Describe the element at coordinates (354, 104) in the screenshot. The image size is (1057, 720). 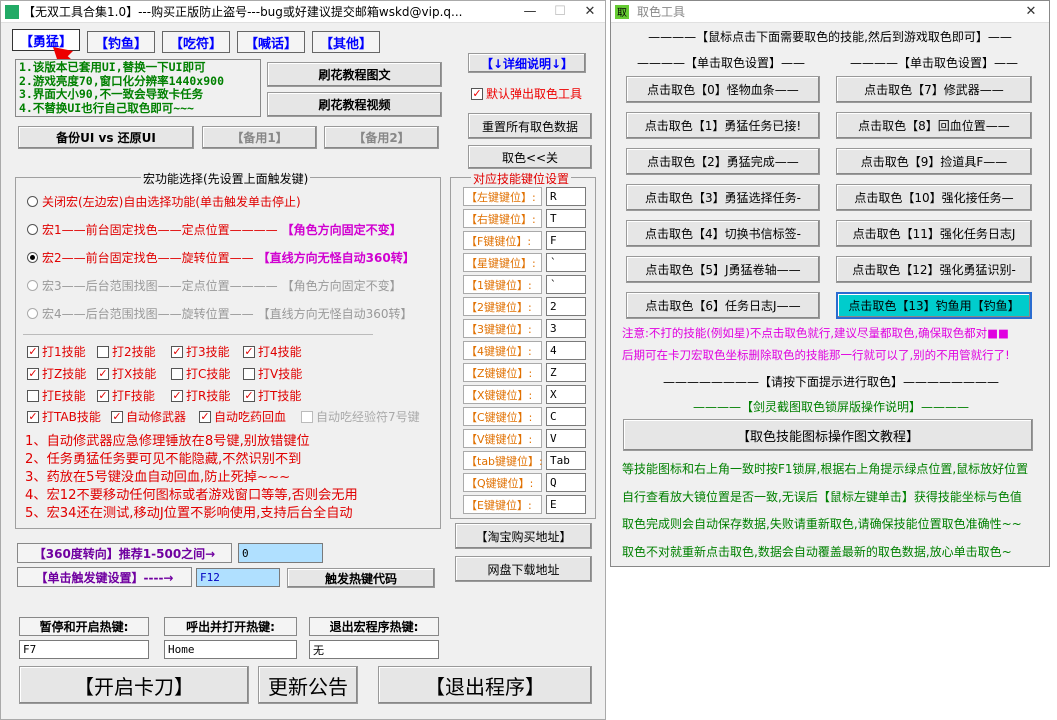
I see `guide-video-button: 刷花教程视频` at that location.